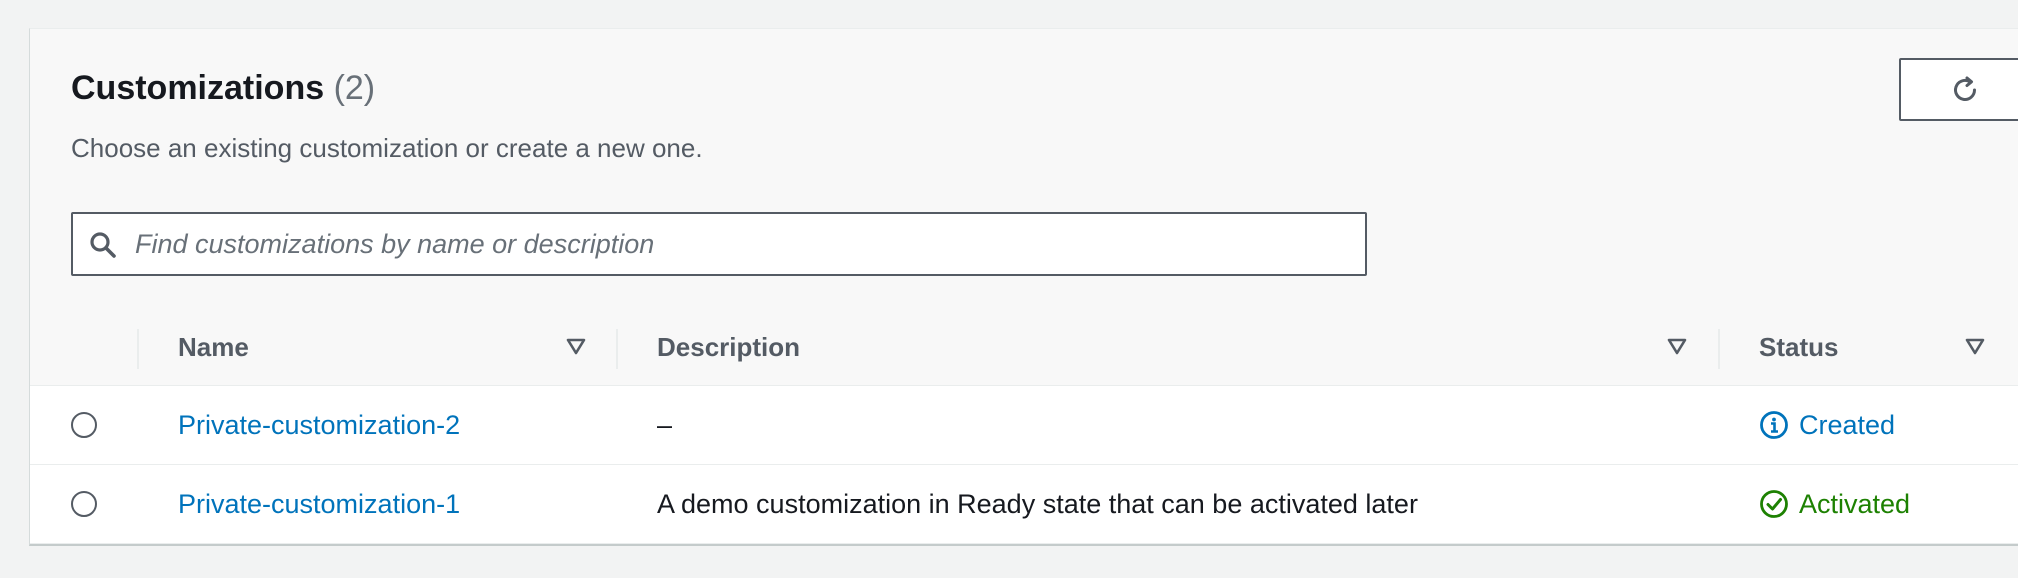 Image resolution: width=2018 pixels, height=578 pixels. What do you see at coordinates (103, 245) in the screenshot?
I see `search-icon` at bounding box center [103, 245].